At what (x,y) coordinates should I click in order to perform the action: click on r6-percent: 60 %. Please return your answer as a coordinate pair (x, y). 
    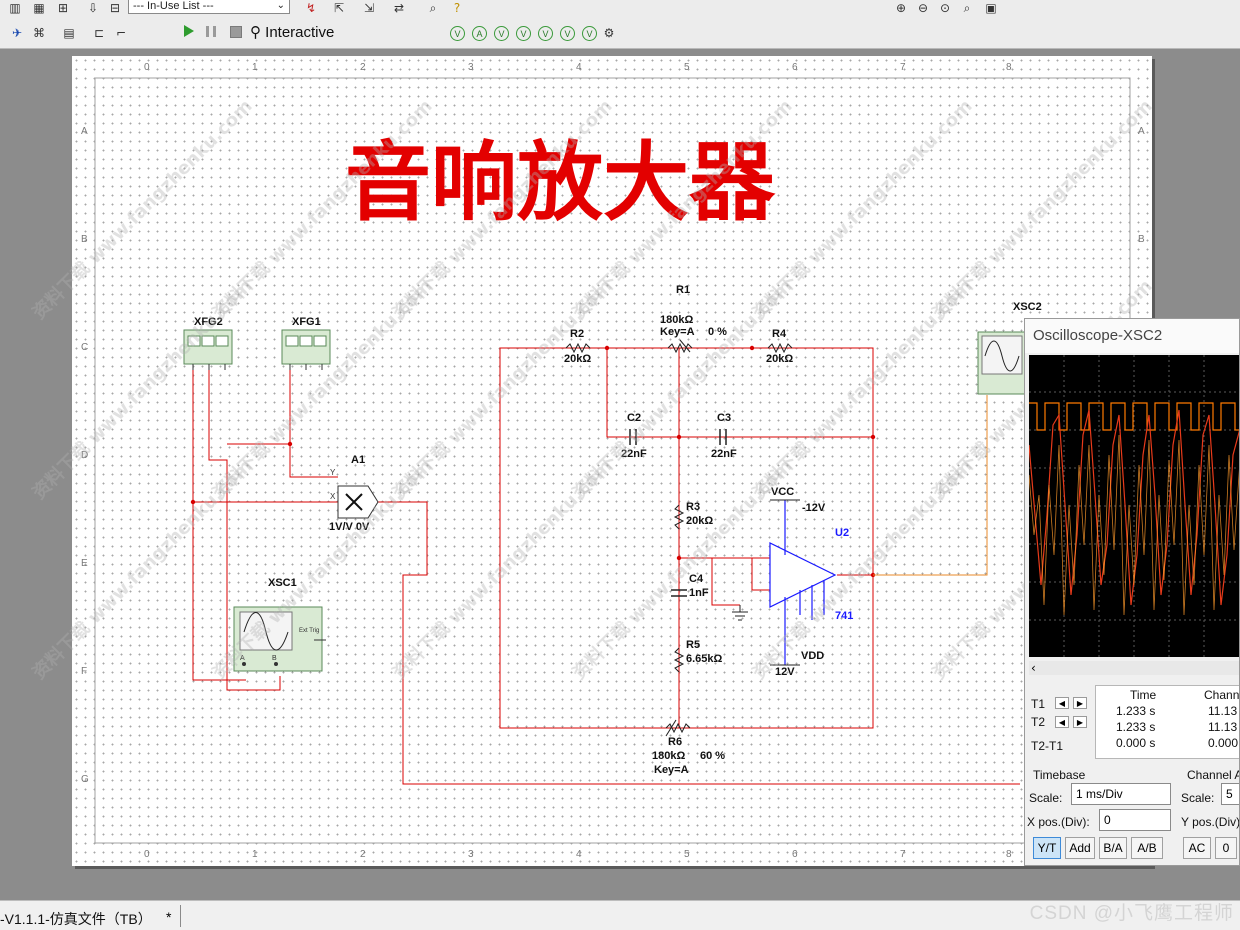
    Looking at the image, I should click on (712, 756).